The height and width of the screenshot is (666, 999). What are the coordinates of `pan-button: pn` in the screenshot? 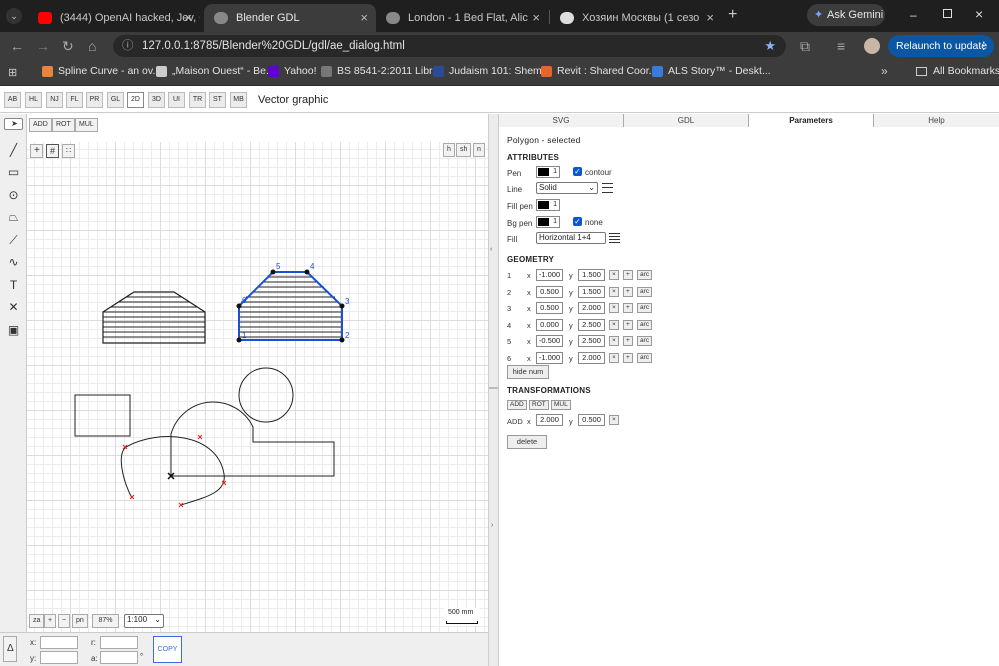 It's located at (80, 621).